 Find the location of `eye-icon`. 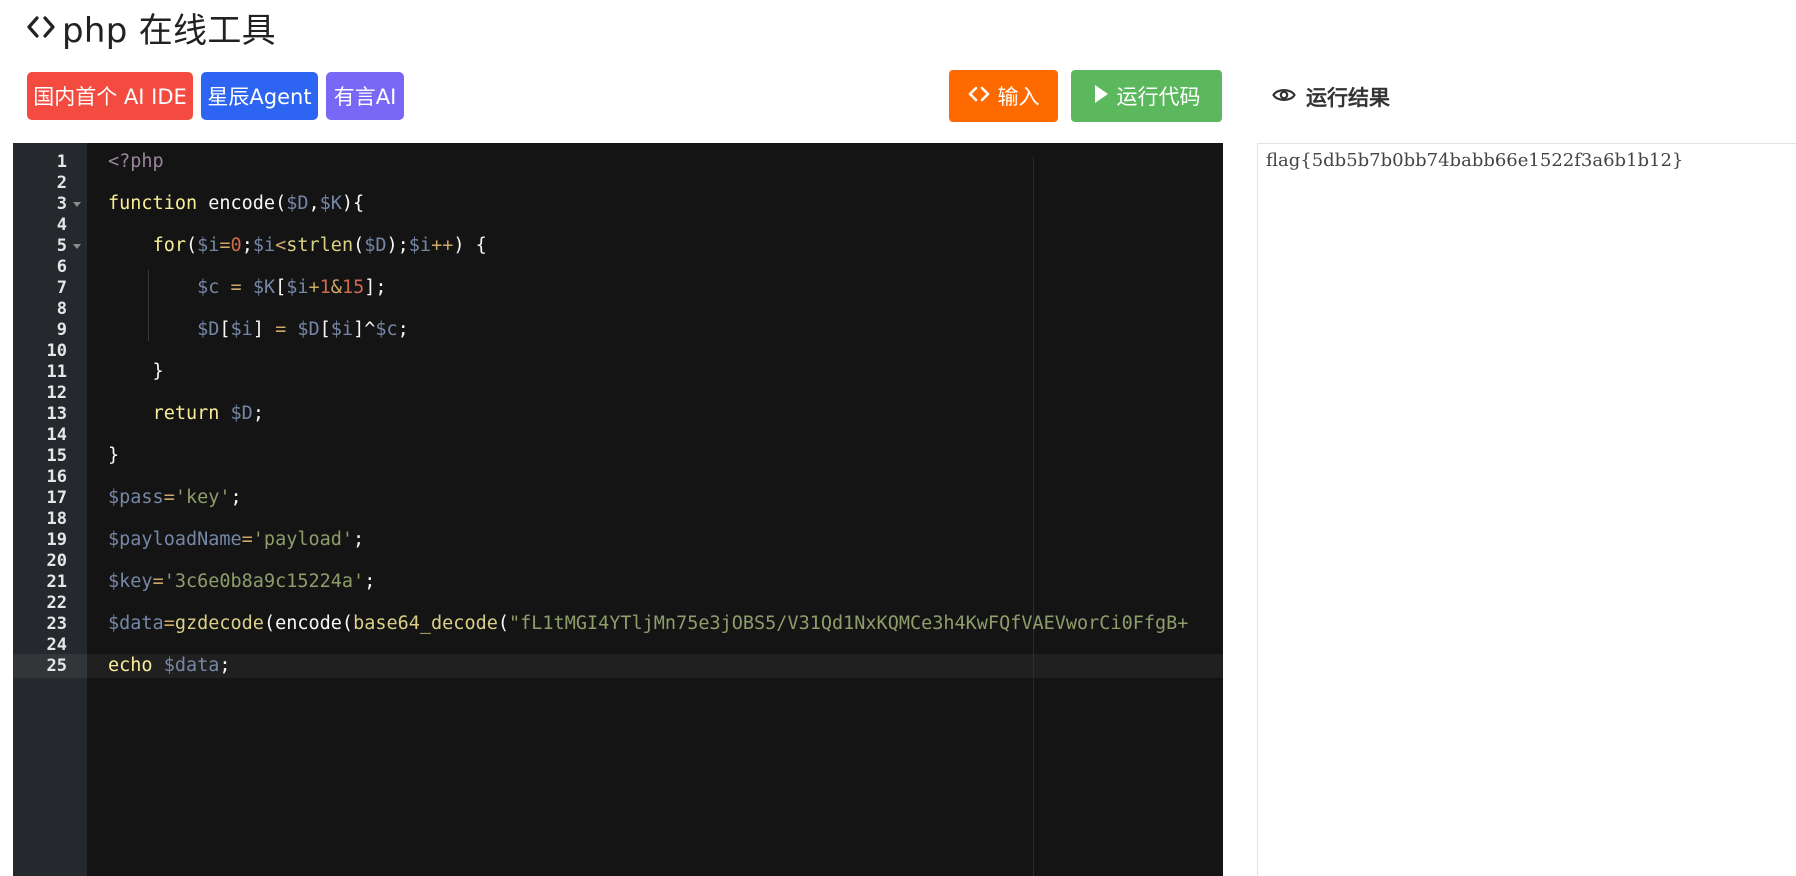

eye-icon is located at coordinates (1284, 97).